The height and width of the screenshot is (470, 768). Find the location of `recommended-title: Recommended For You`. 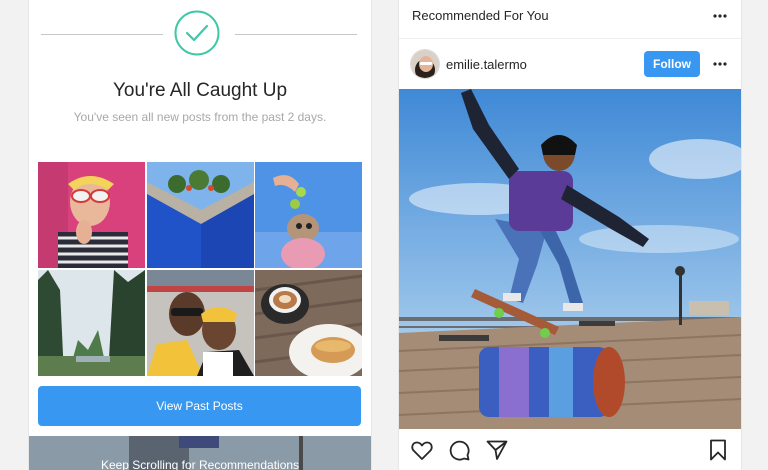

recommended-title: Recommended For You is located at coordinates (480, 15).